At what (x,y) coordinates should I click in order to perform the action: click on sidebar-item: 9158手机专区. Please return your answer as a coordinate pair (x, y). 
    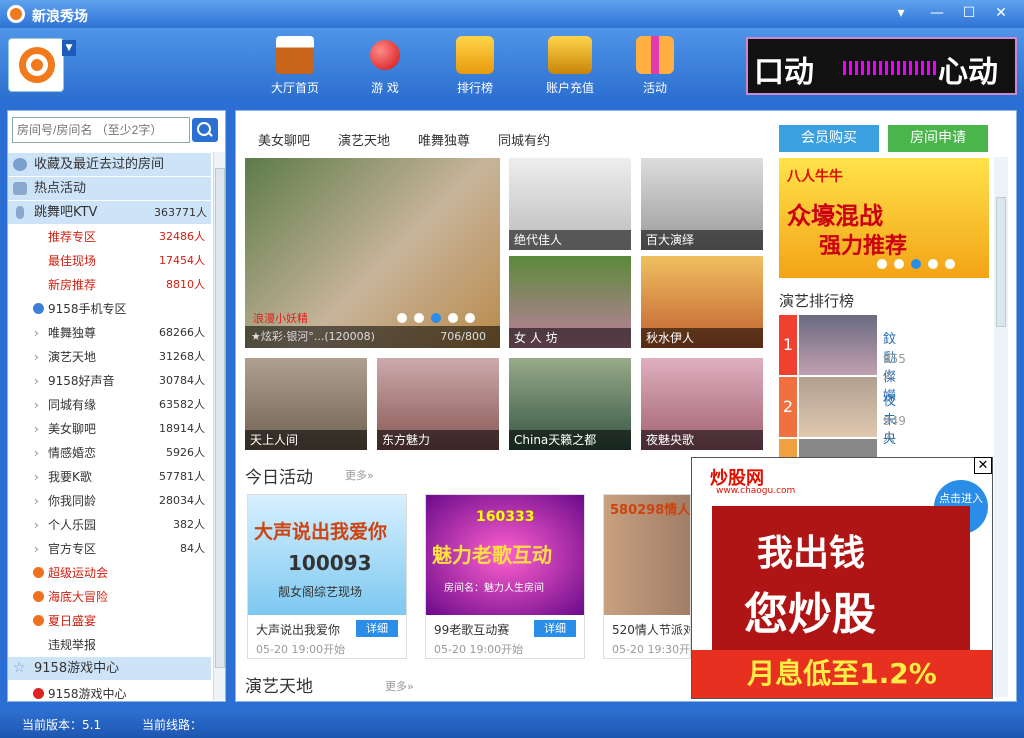
    Looking at the image, I should click on (109, 309).